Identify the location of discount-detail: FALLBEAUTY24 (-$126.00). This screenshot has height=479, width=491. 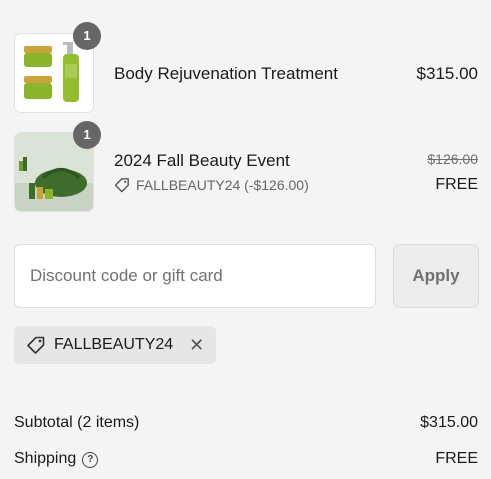
(222, 185).